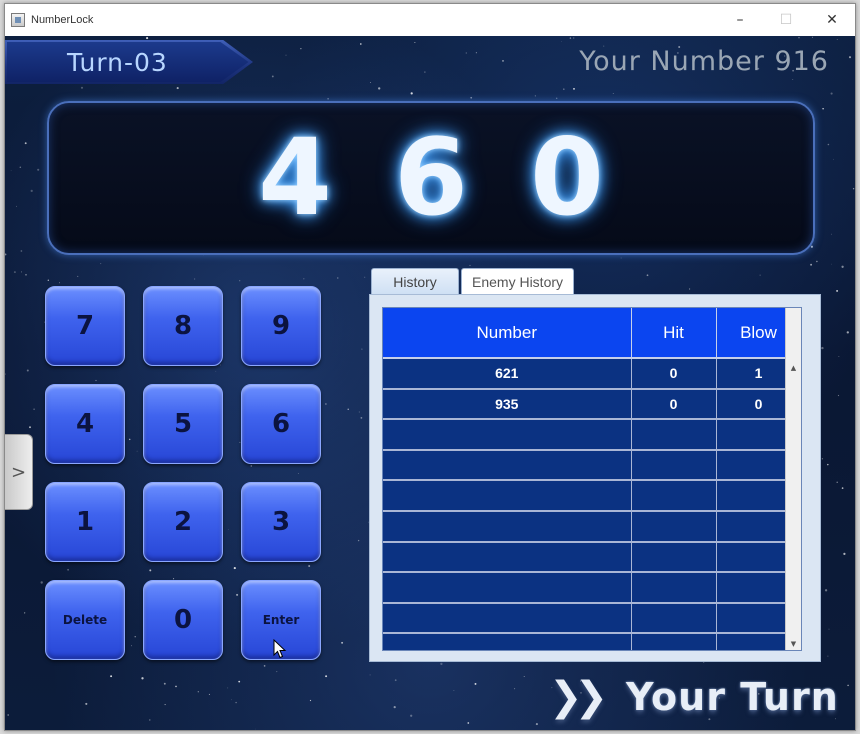 This screenshot has width=860, height=734. What do you see at coordinates (85, 522) in the screenshot?
I see `key-1: 1` at bounding box center [85, 522].